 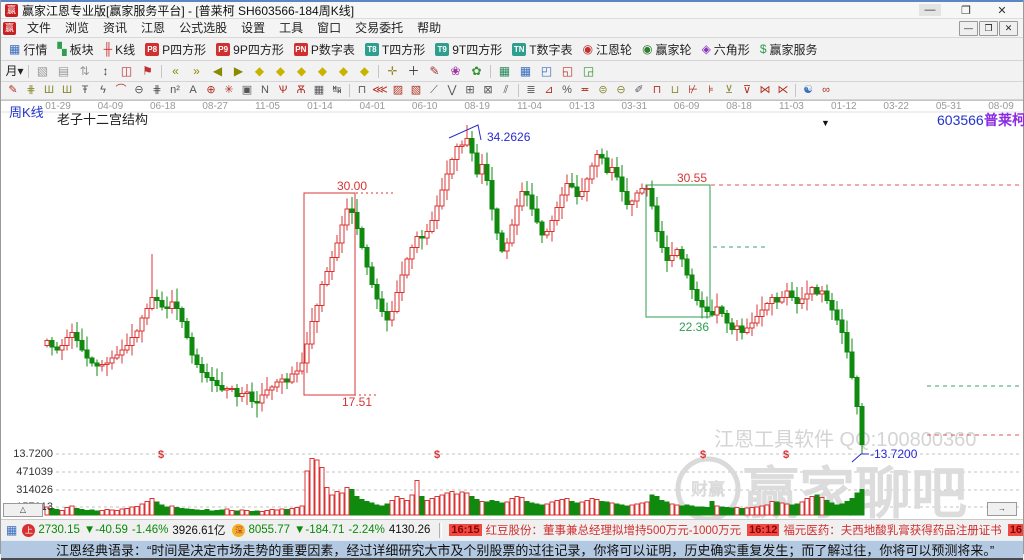 I want to click on scroll-right-button: →, so click(x=1002, y=509).